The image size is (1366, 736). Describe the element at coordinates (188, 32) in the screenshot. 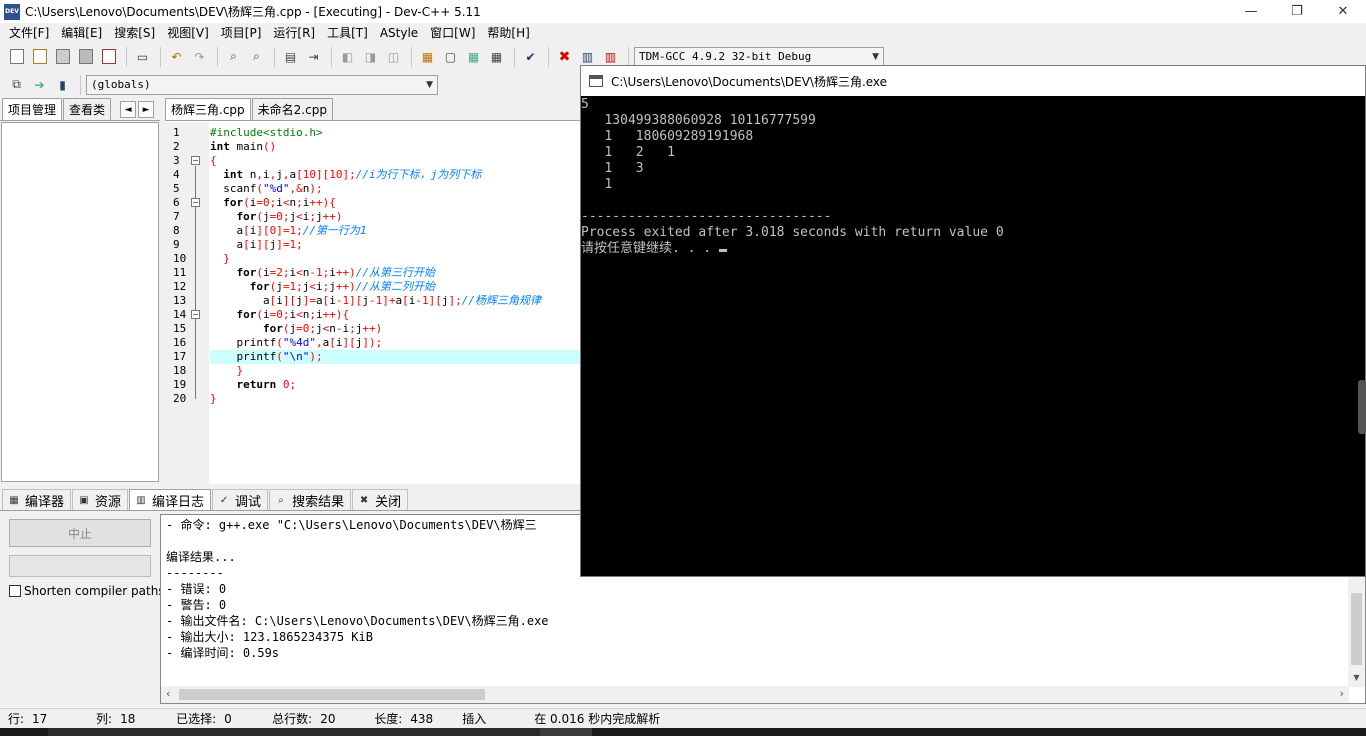

I see `menu-view: 视图[V]` at that location.